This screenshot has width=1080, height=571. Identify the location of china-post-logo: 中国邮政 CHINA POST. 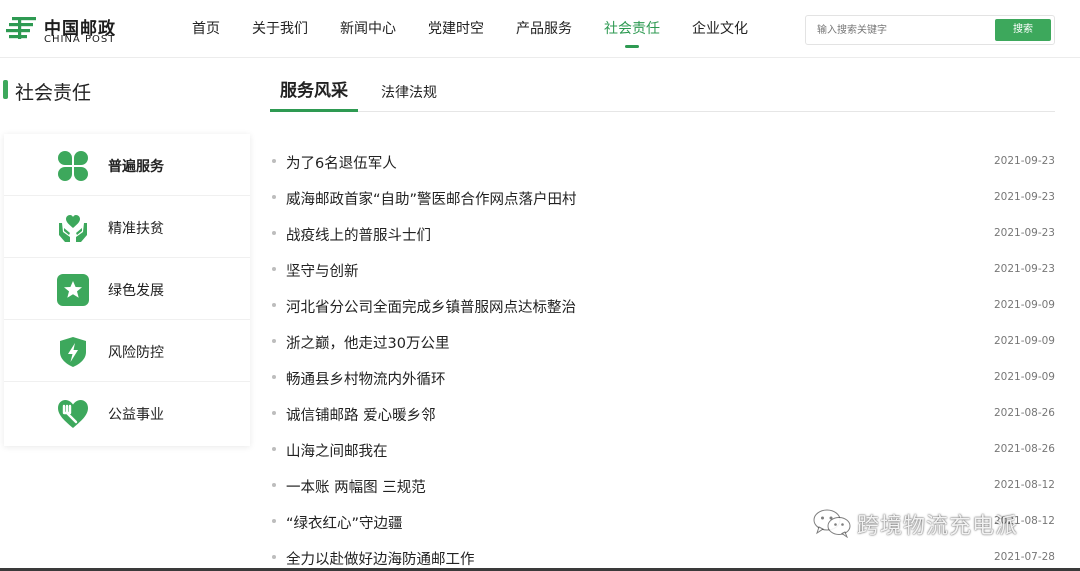
(66, 30).